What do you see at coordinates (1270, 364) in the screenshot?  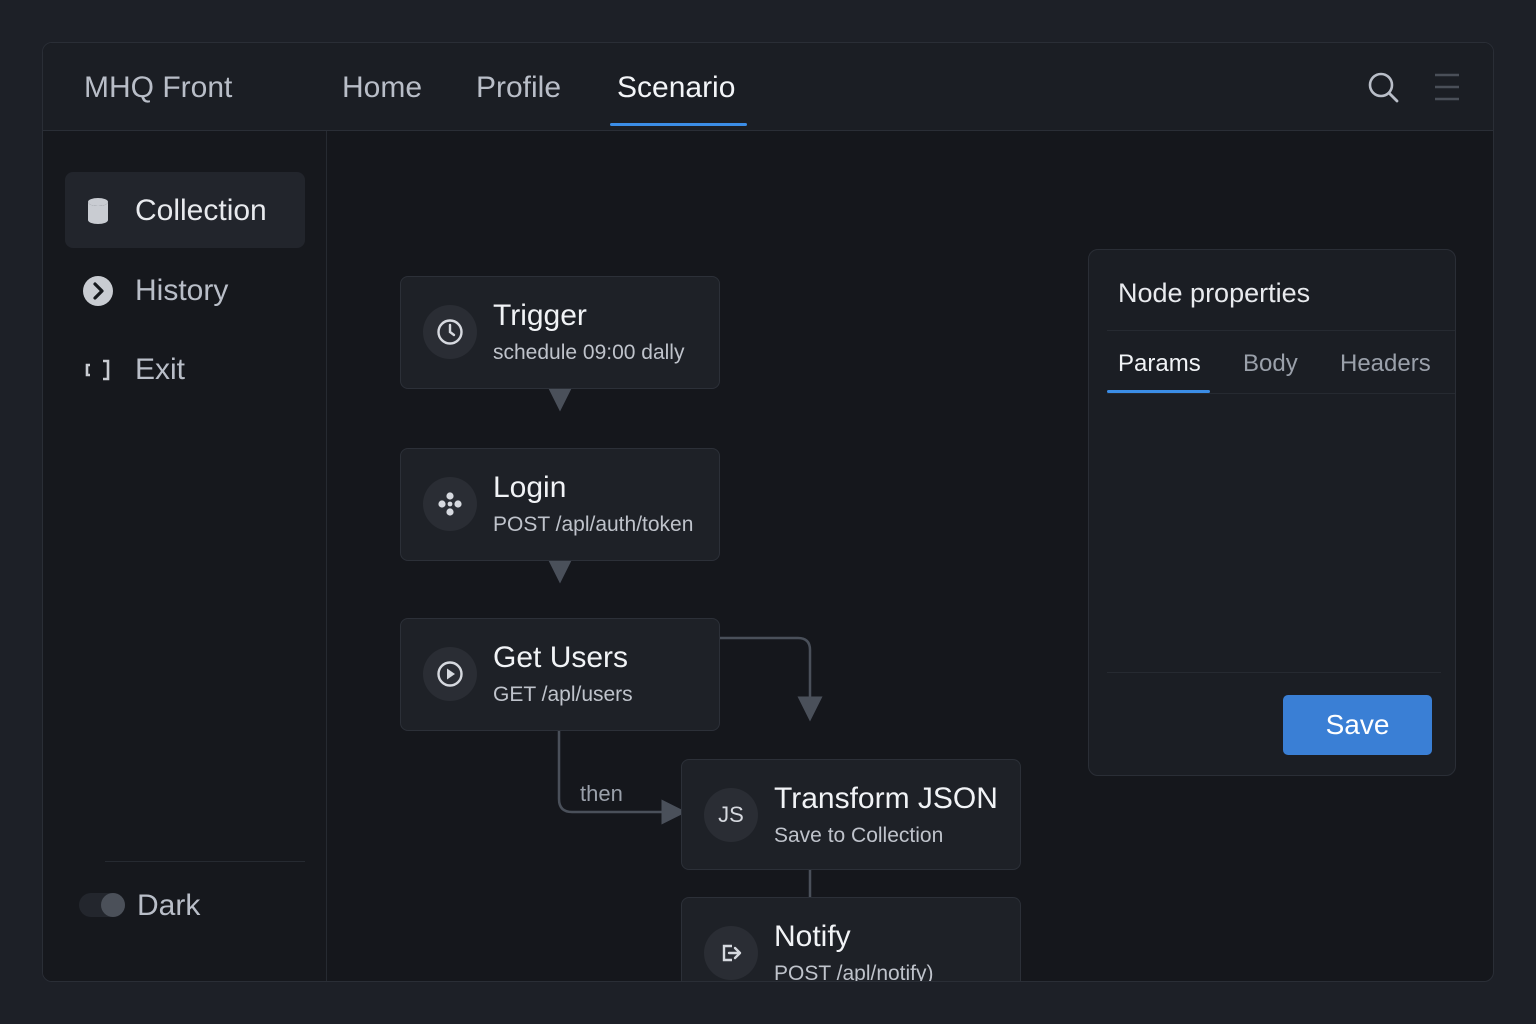 I see `tab-body: Body` at bounding box center [1270, 364].